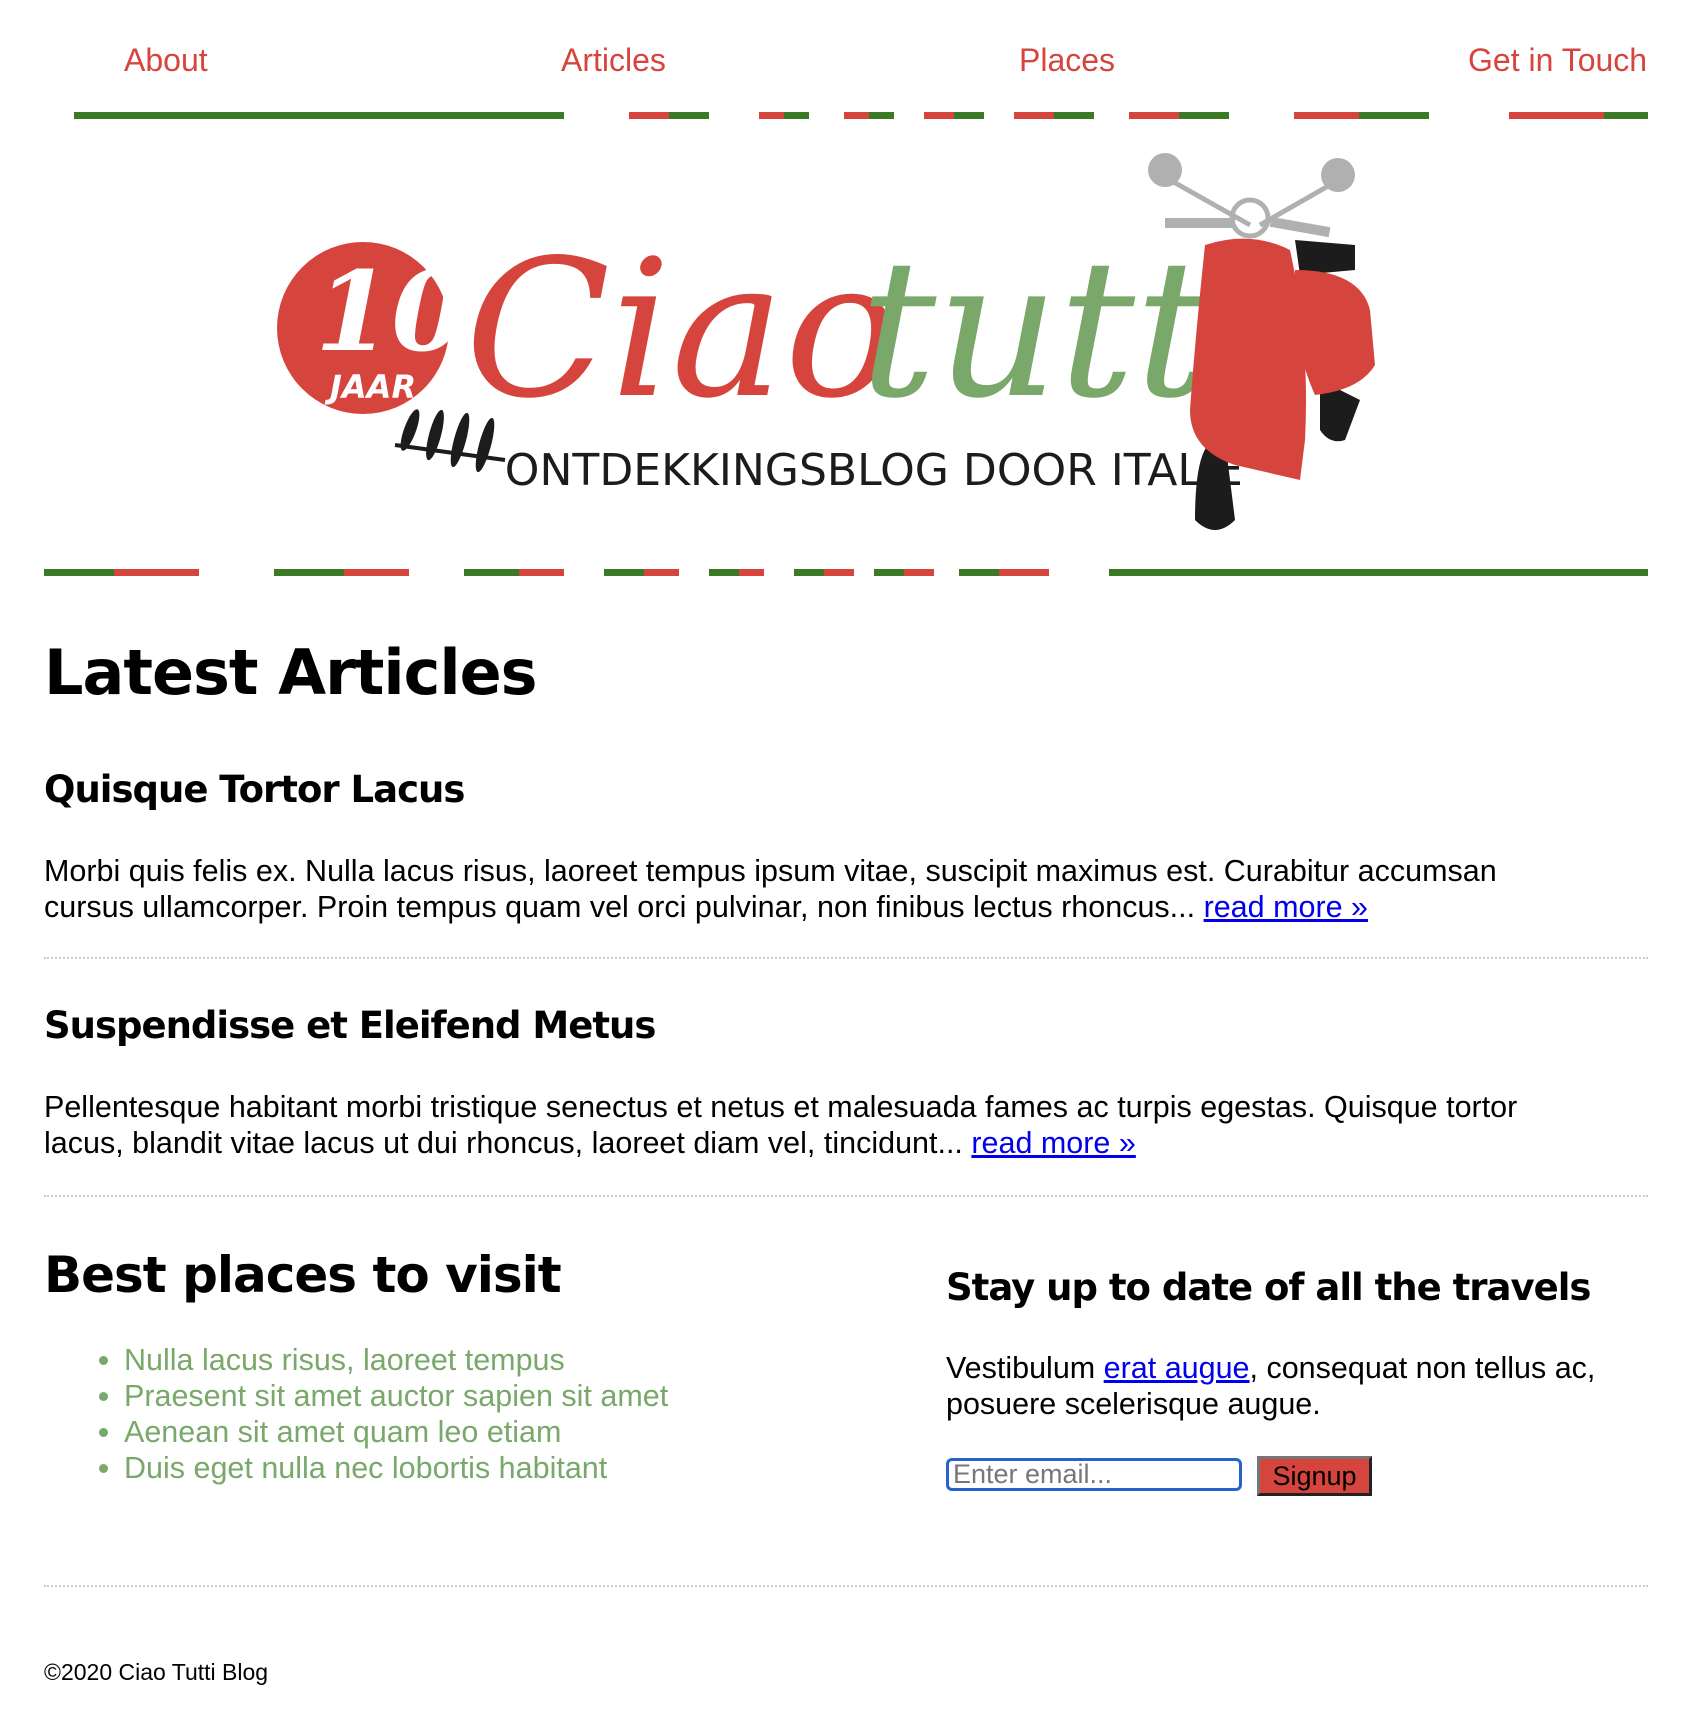  I want to click on places-title: Best places to visit, so click(303, 1275).